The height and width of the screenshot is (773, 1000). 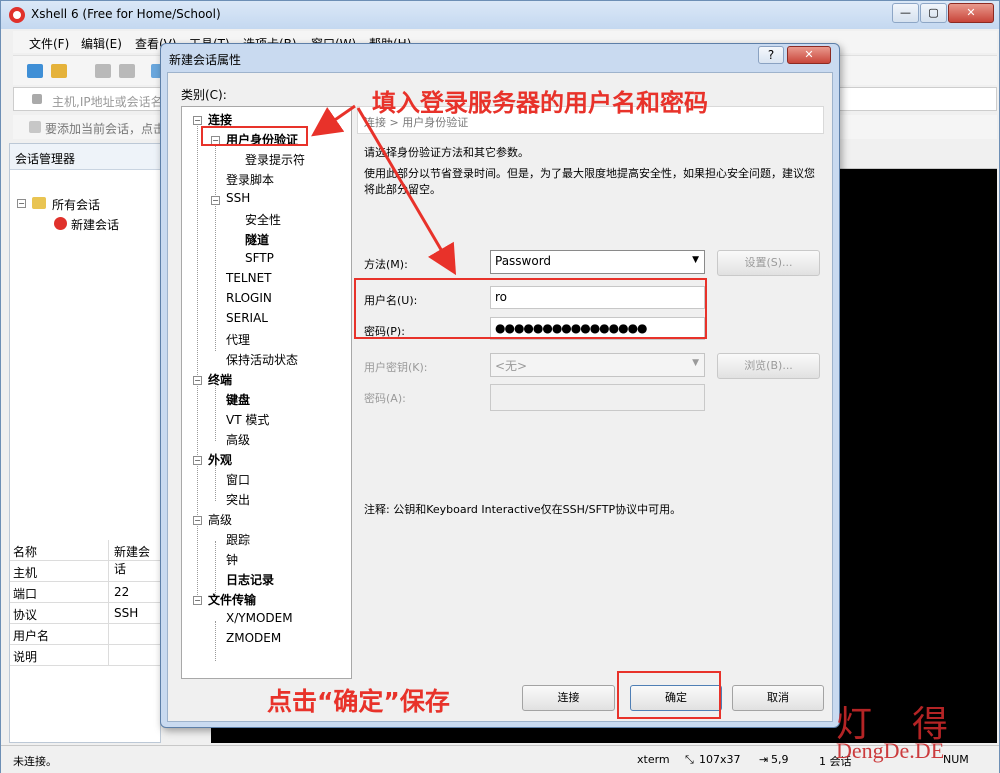 I want to click on annotation-fill-credentials: 填入登录服务器的用户名和密码, so click(x=540, y=103).